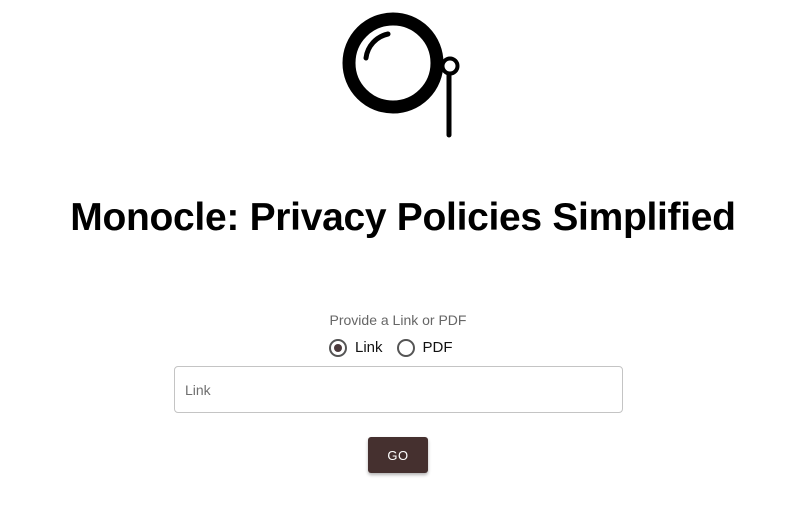 The width and height of the screenshot is (806, 506). I want to click on radio-link-label: Link, so click(369, 347).